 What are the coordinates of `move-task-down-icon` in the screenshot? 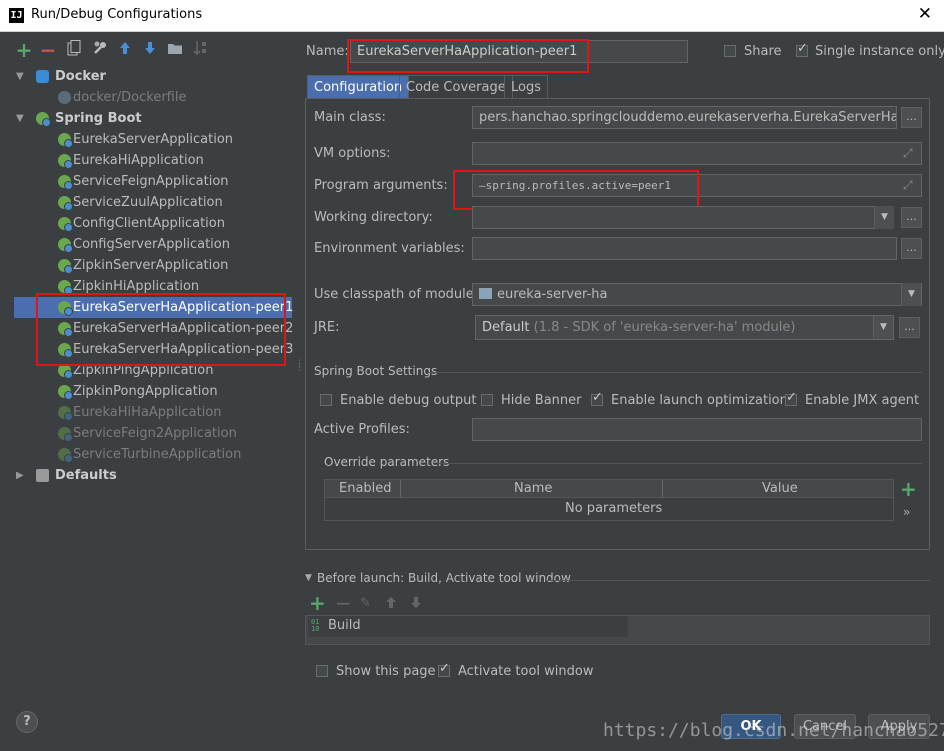 It's located at (416, 604).